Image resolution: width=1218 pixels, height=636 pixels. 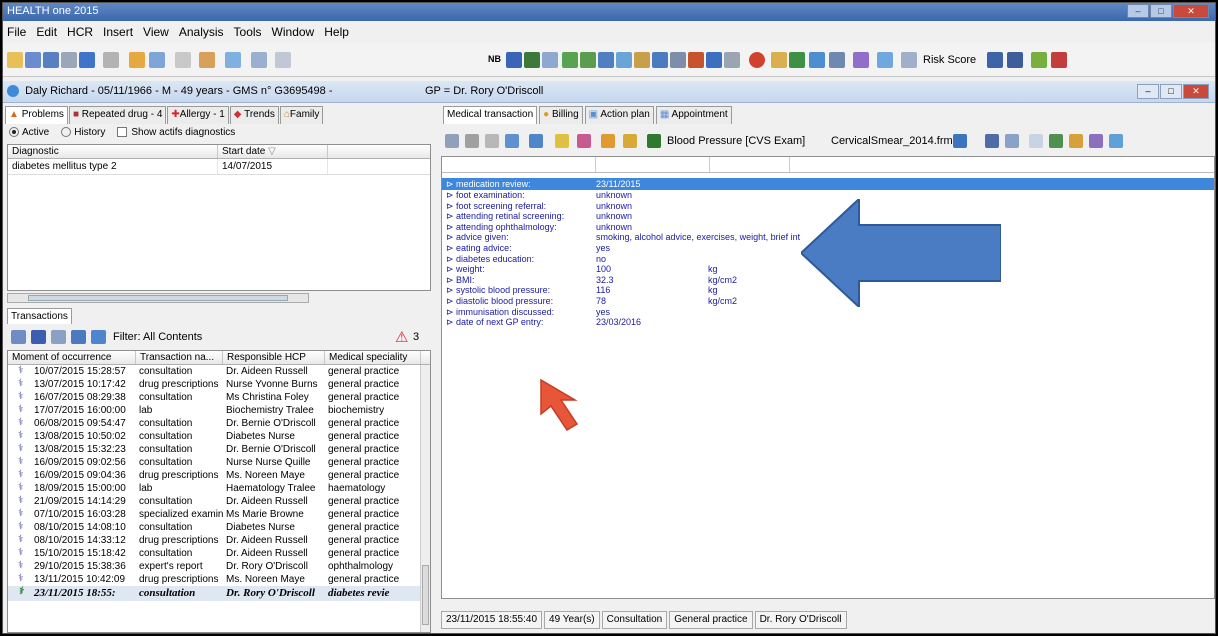 I want to click on settings-form-icon, so click(x=630, y=141).